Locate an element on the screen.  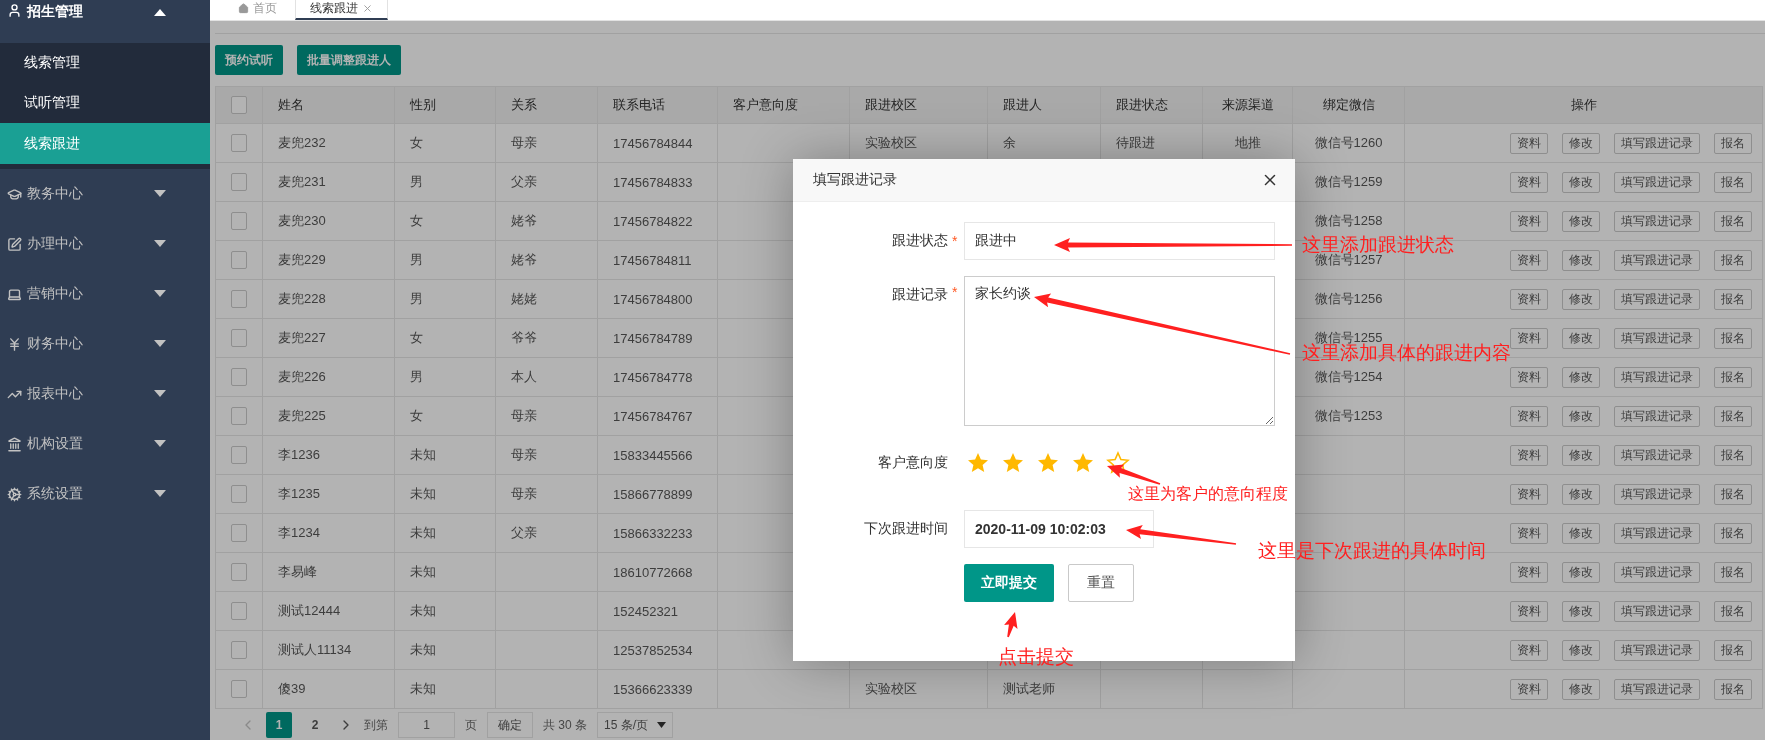
sidebar-subitem: 线索管理 is located at coordinates (105, 63).